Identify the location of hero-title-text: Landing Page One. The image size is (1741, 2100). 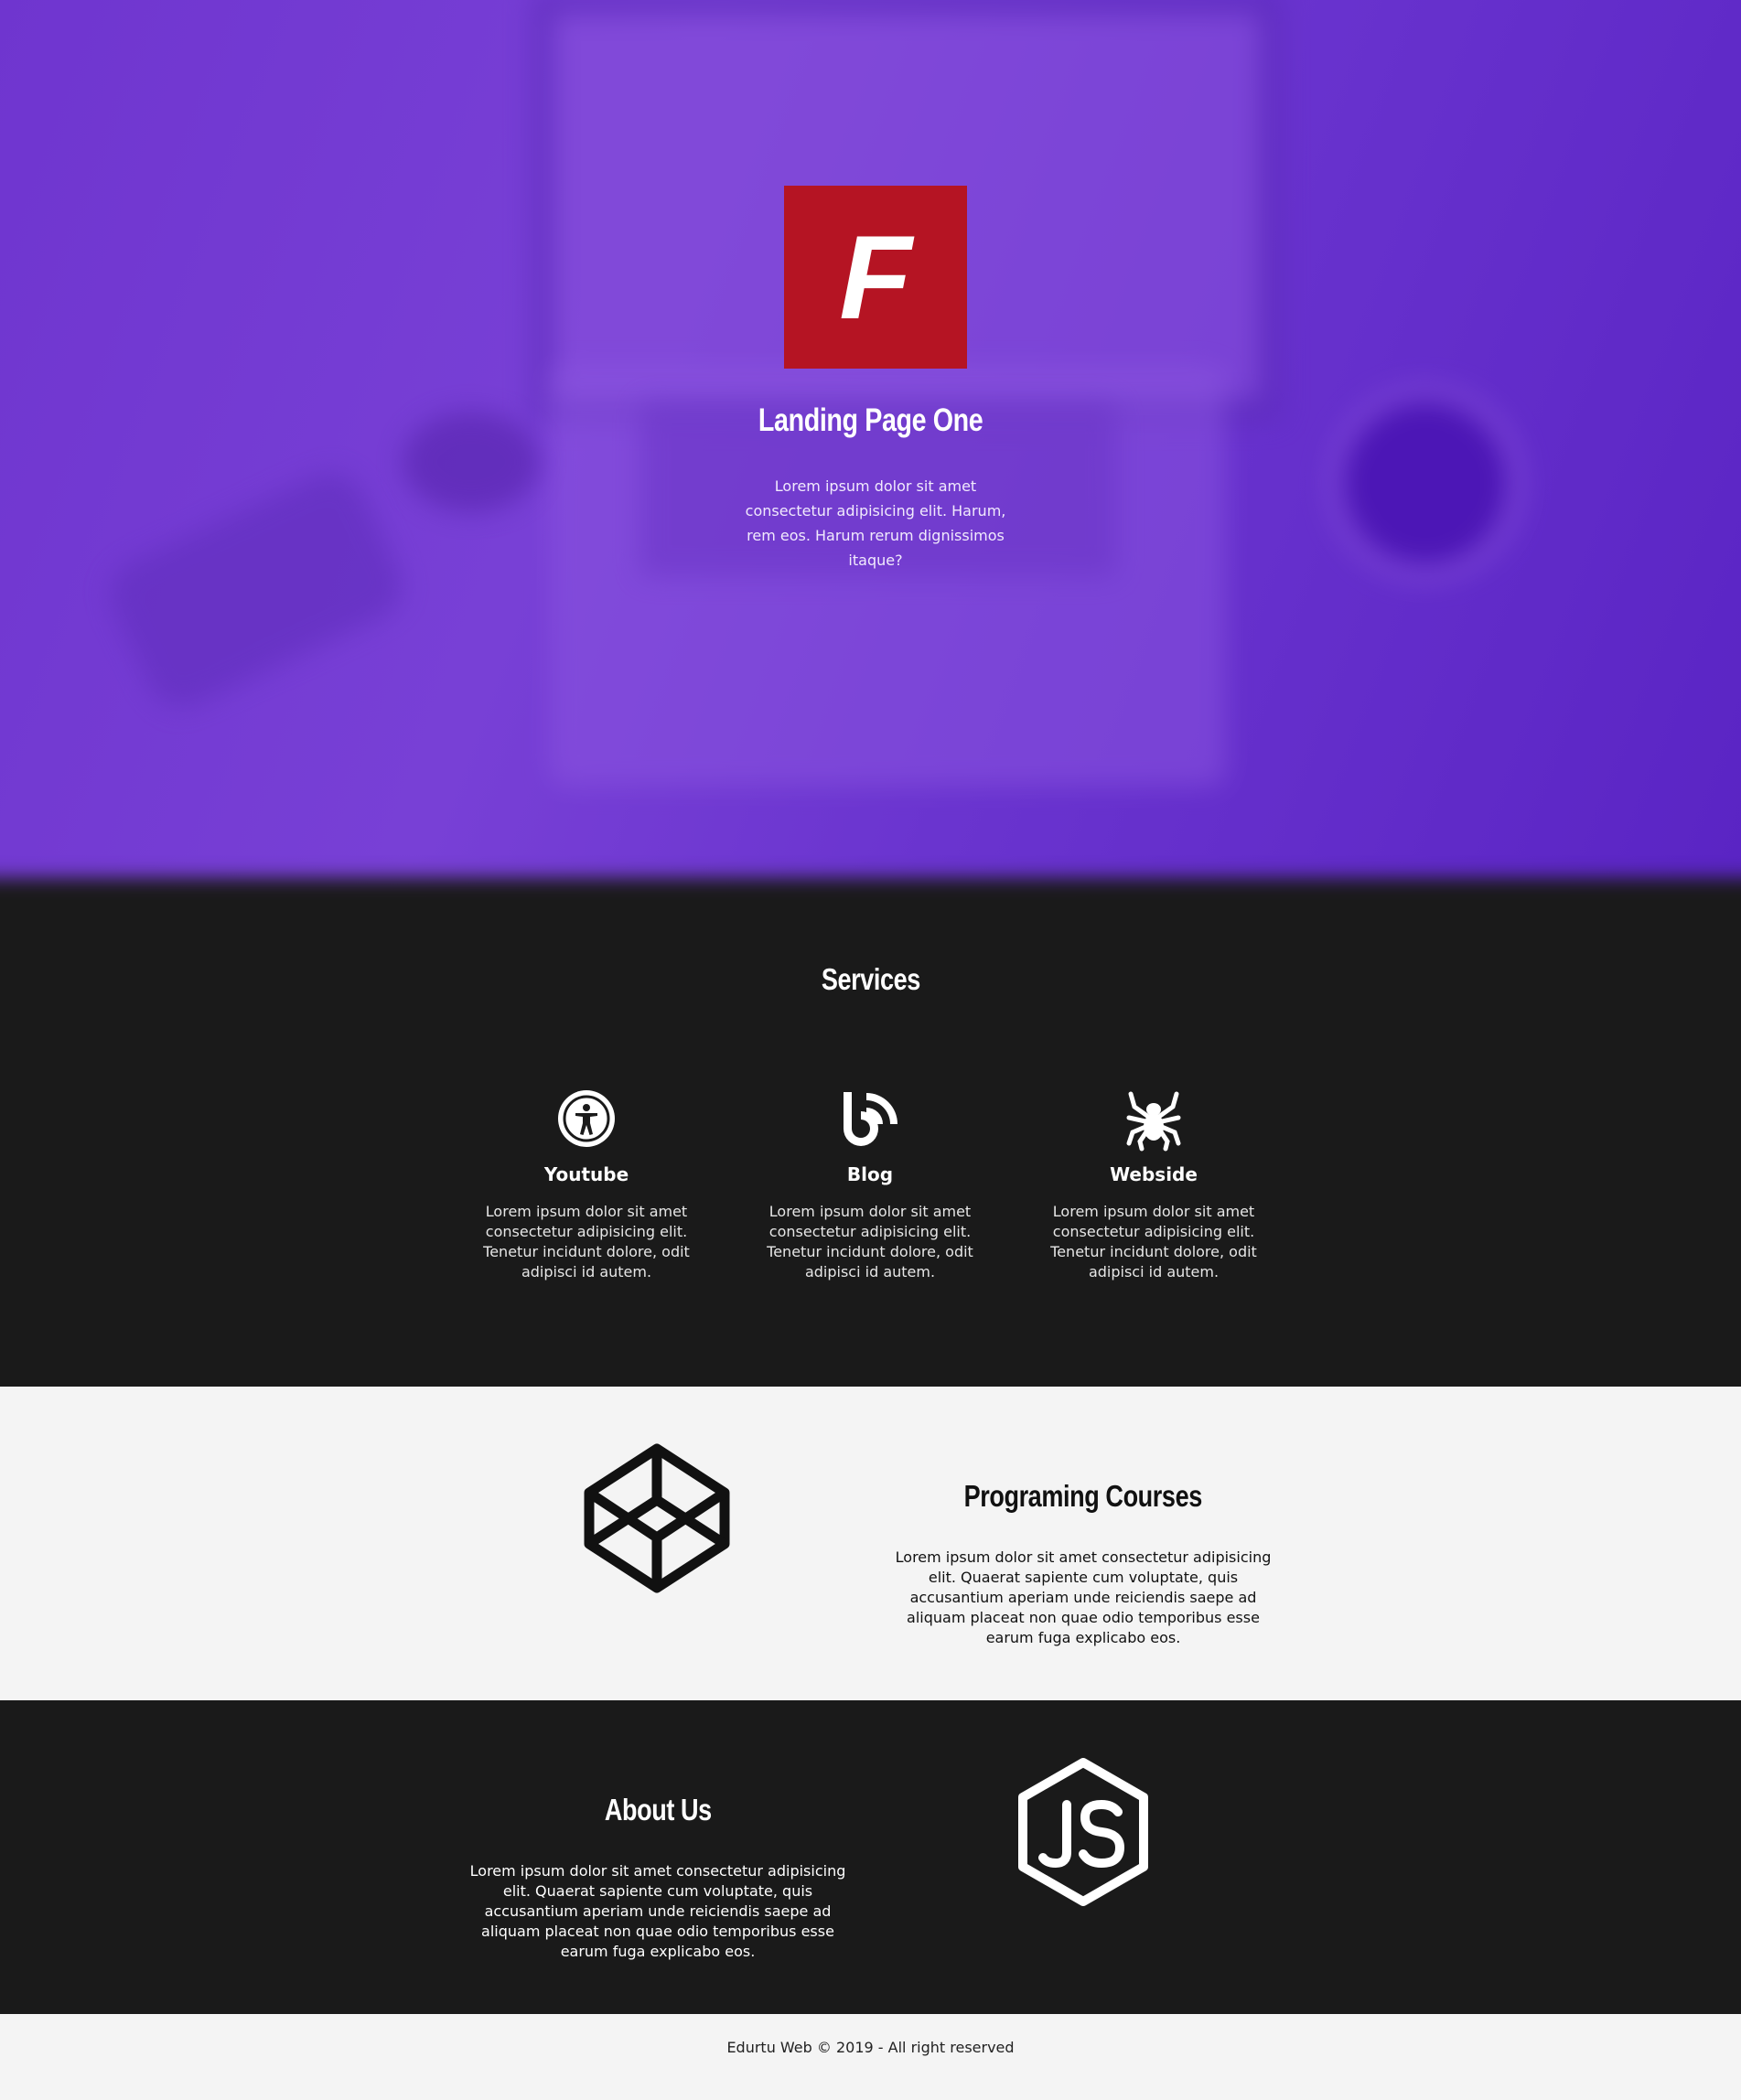
(870, 420).